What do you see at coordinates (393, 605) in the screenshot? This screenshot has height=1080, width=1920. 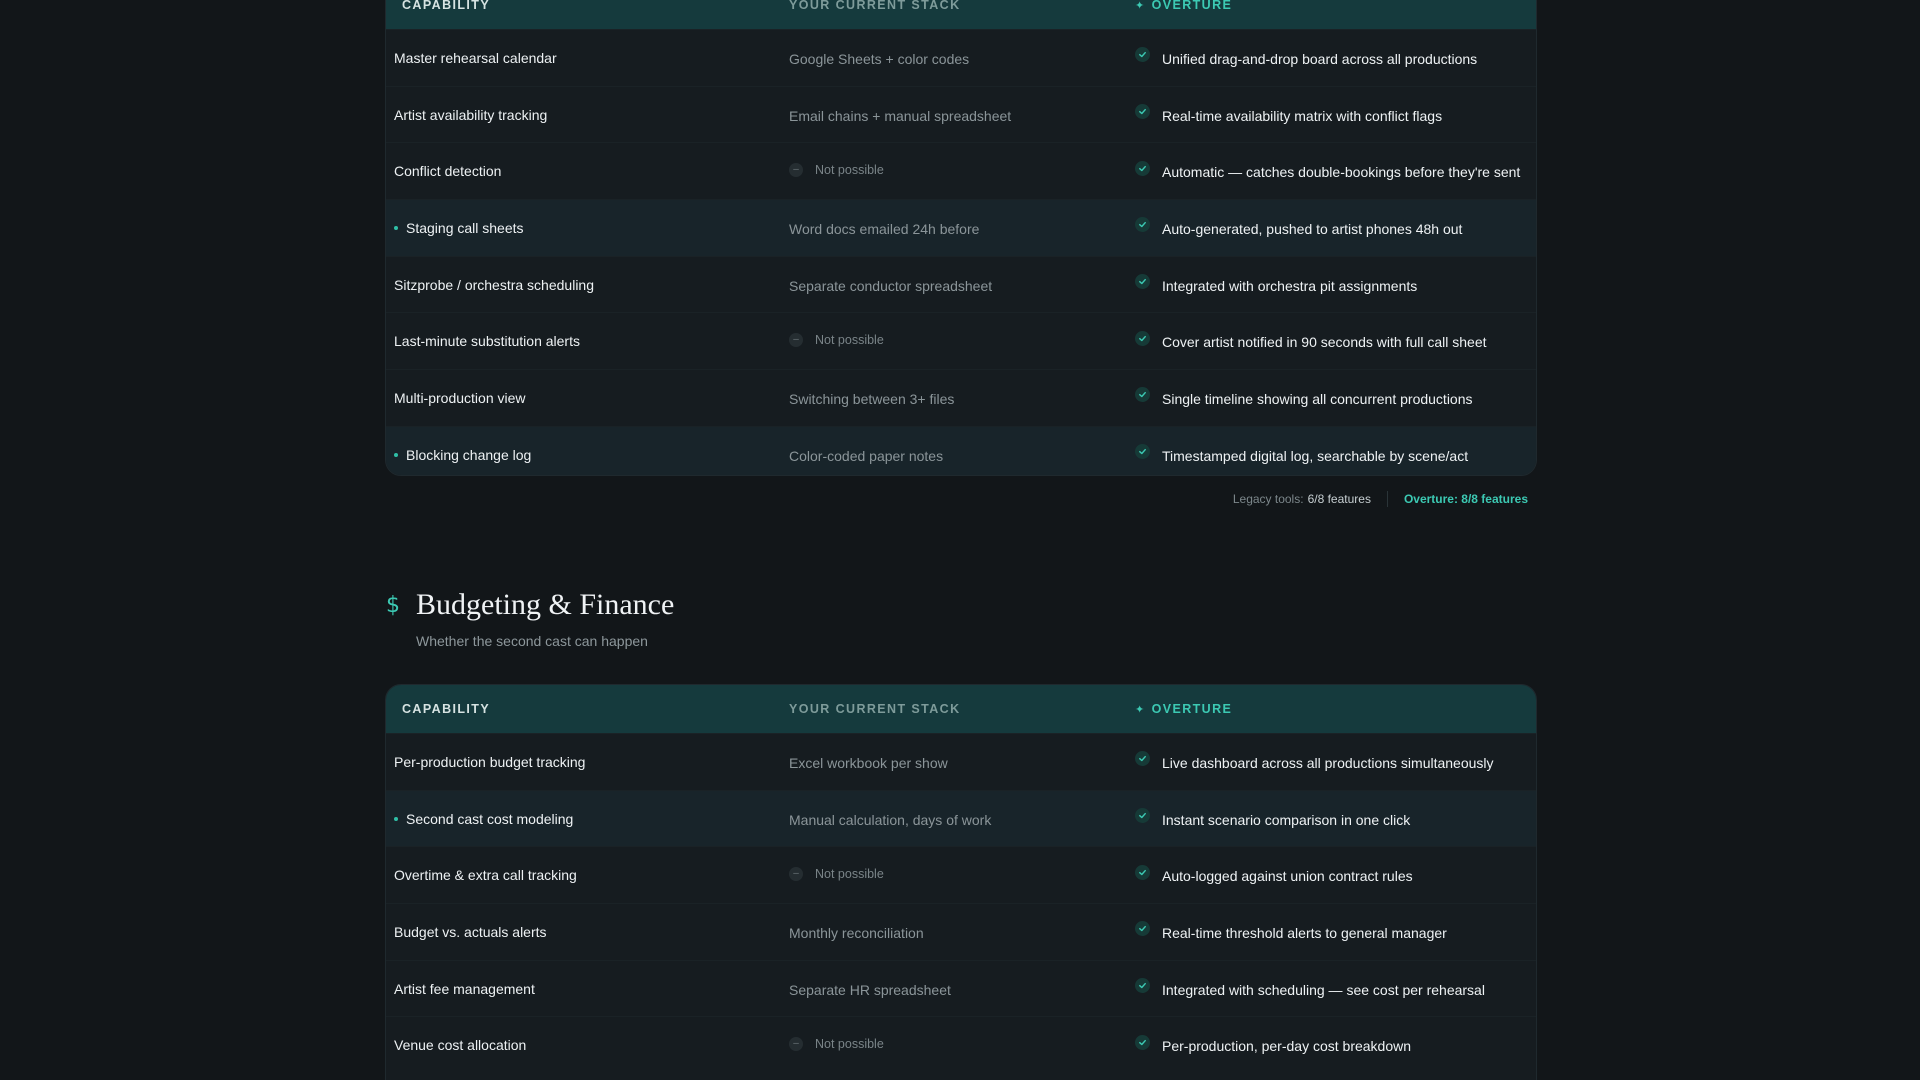 I see `dollar-icon: $` at bounding box center [393, 605].